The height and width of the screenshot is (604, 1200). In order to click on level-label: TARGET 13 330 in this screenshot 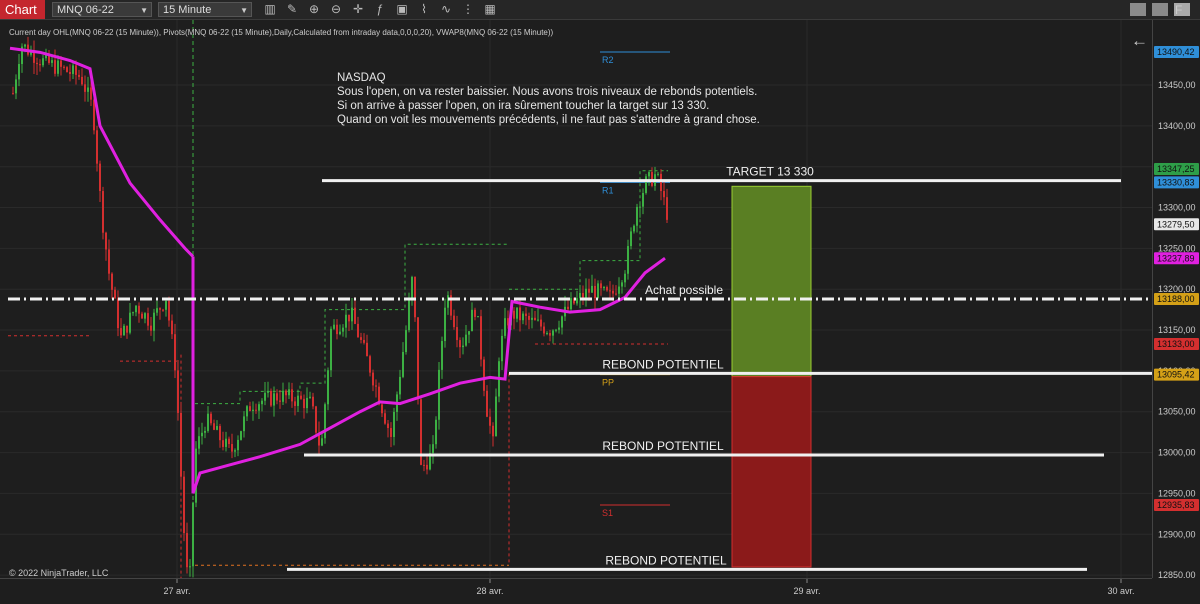, I will do `click(770, 172)`.